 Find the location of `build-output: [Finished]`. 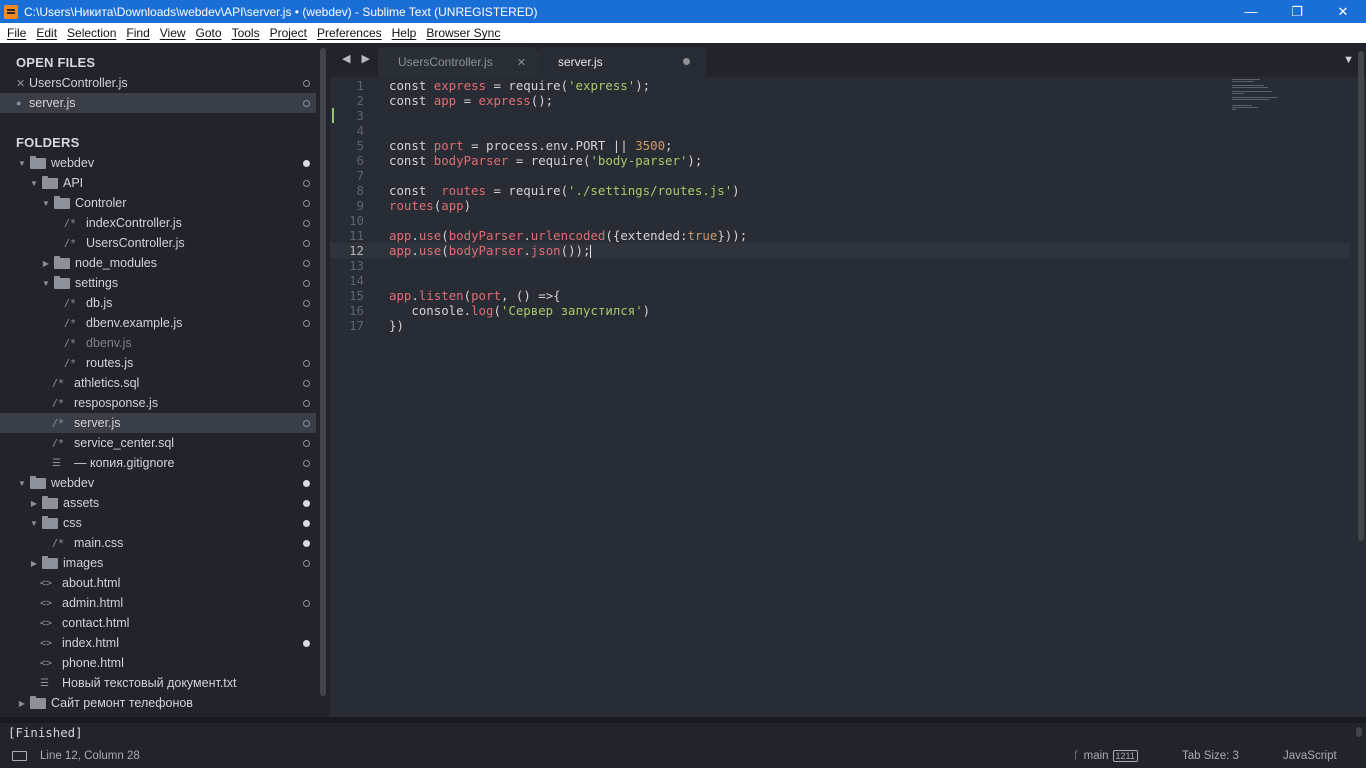

build-output: [Finished] is located at coordinates (45, 732).